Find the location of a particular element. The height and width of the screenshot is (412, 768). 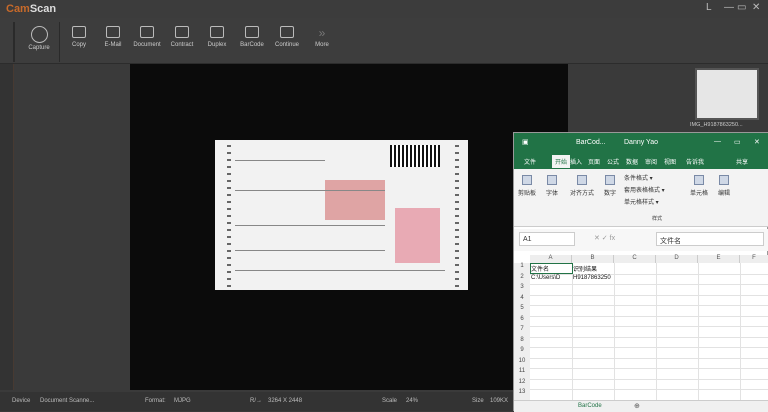

column-header: D is located at coordinates (677, 259).